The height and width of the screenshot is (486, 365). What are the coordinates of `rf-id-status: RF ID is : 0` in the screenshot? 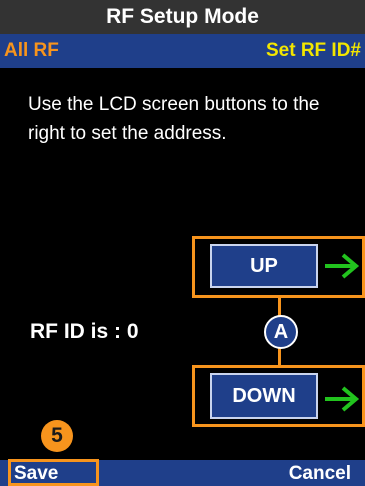 It's located at (84, 331).